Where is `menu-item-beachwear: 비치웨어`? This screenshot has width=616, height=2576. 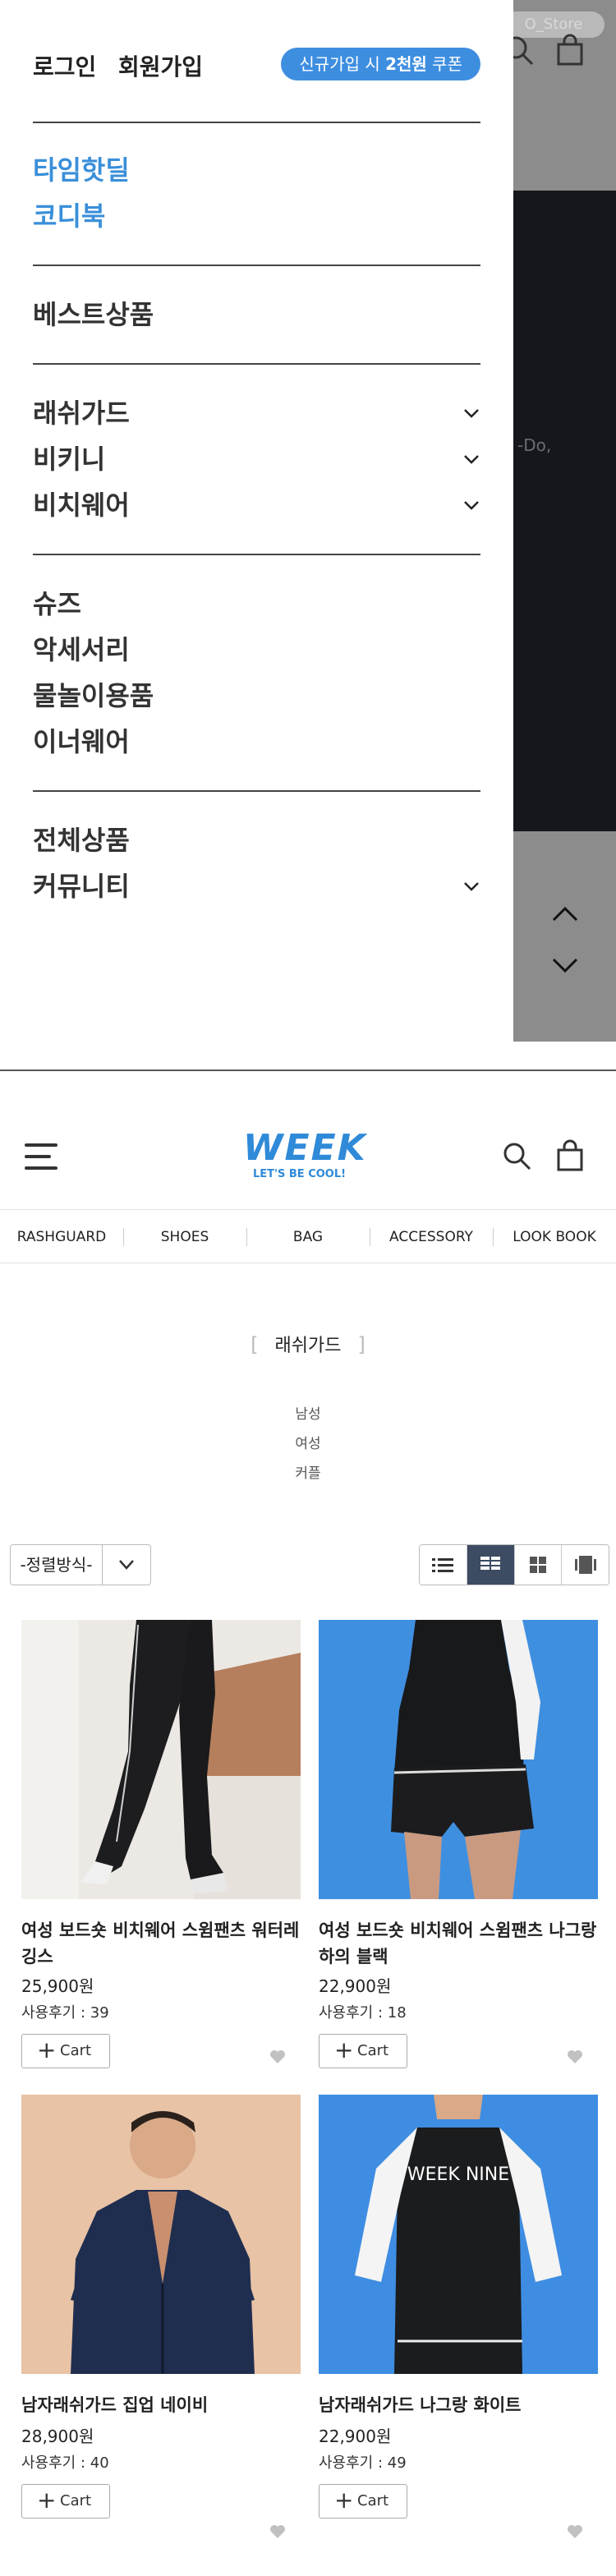
menu-item-beachwear: 비치웨어 is located at coordinates (256, 505).